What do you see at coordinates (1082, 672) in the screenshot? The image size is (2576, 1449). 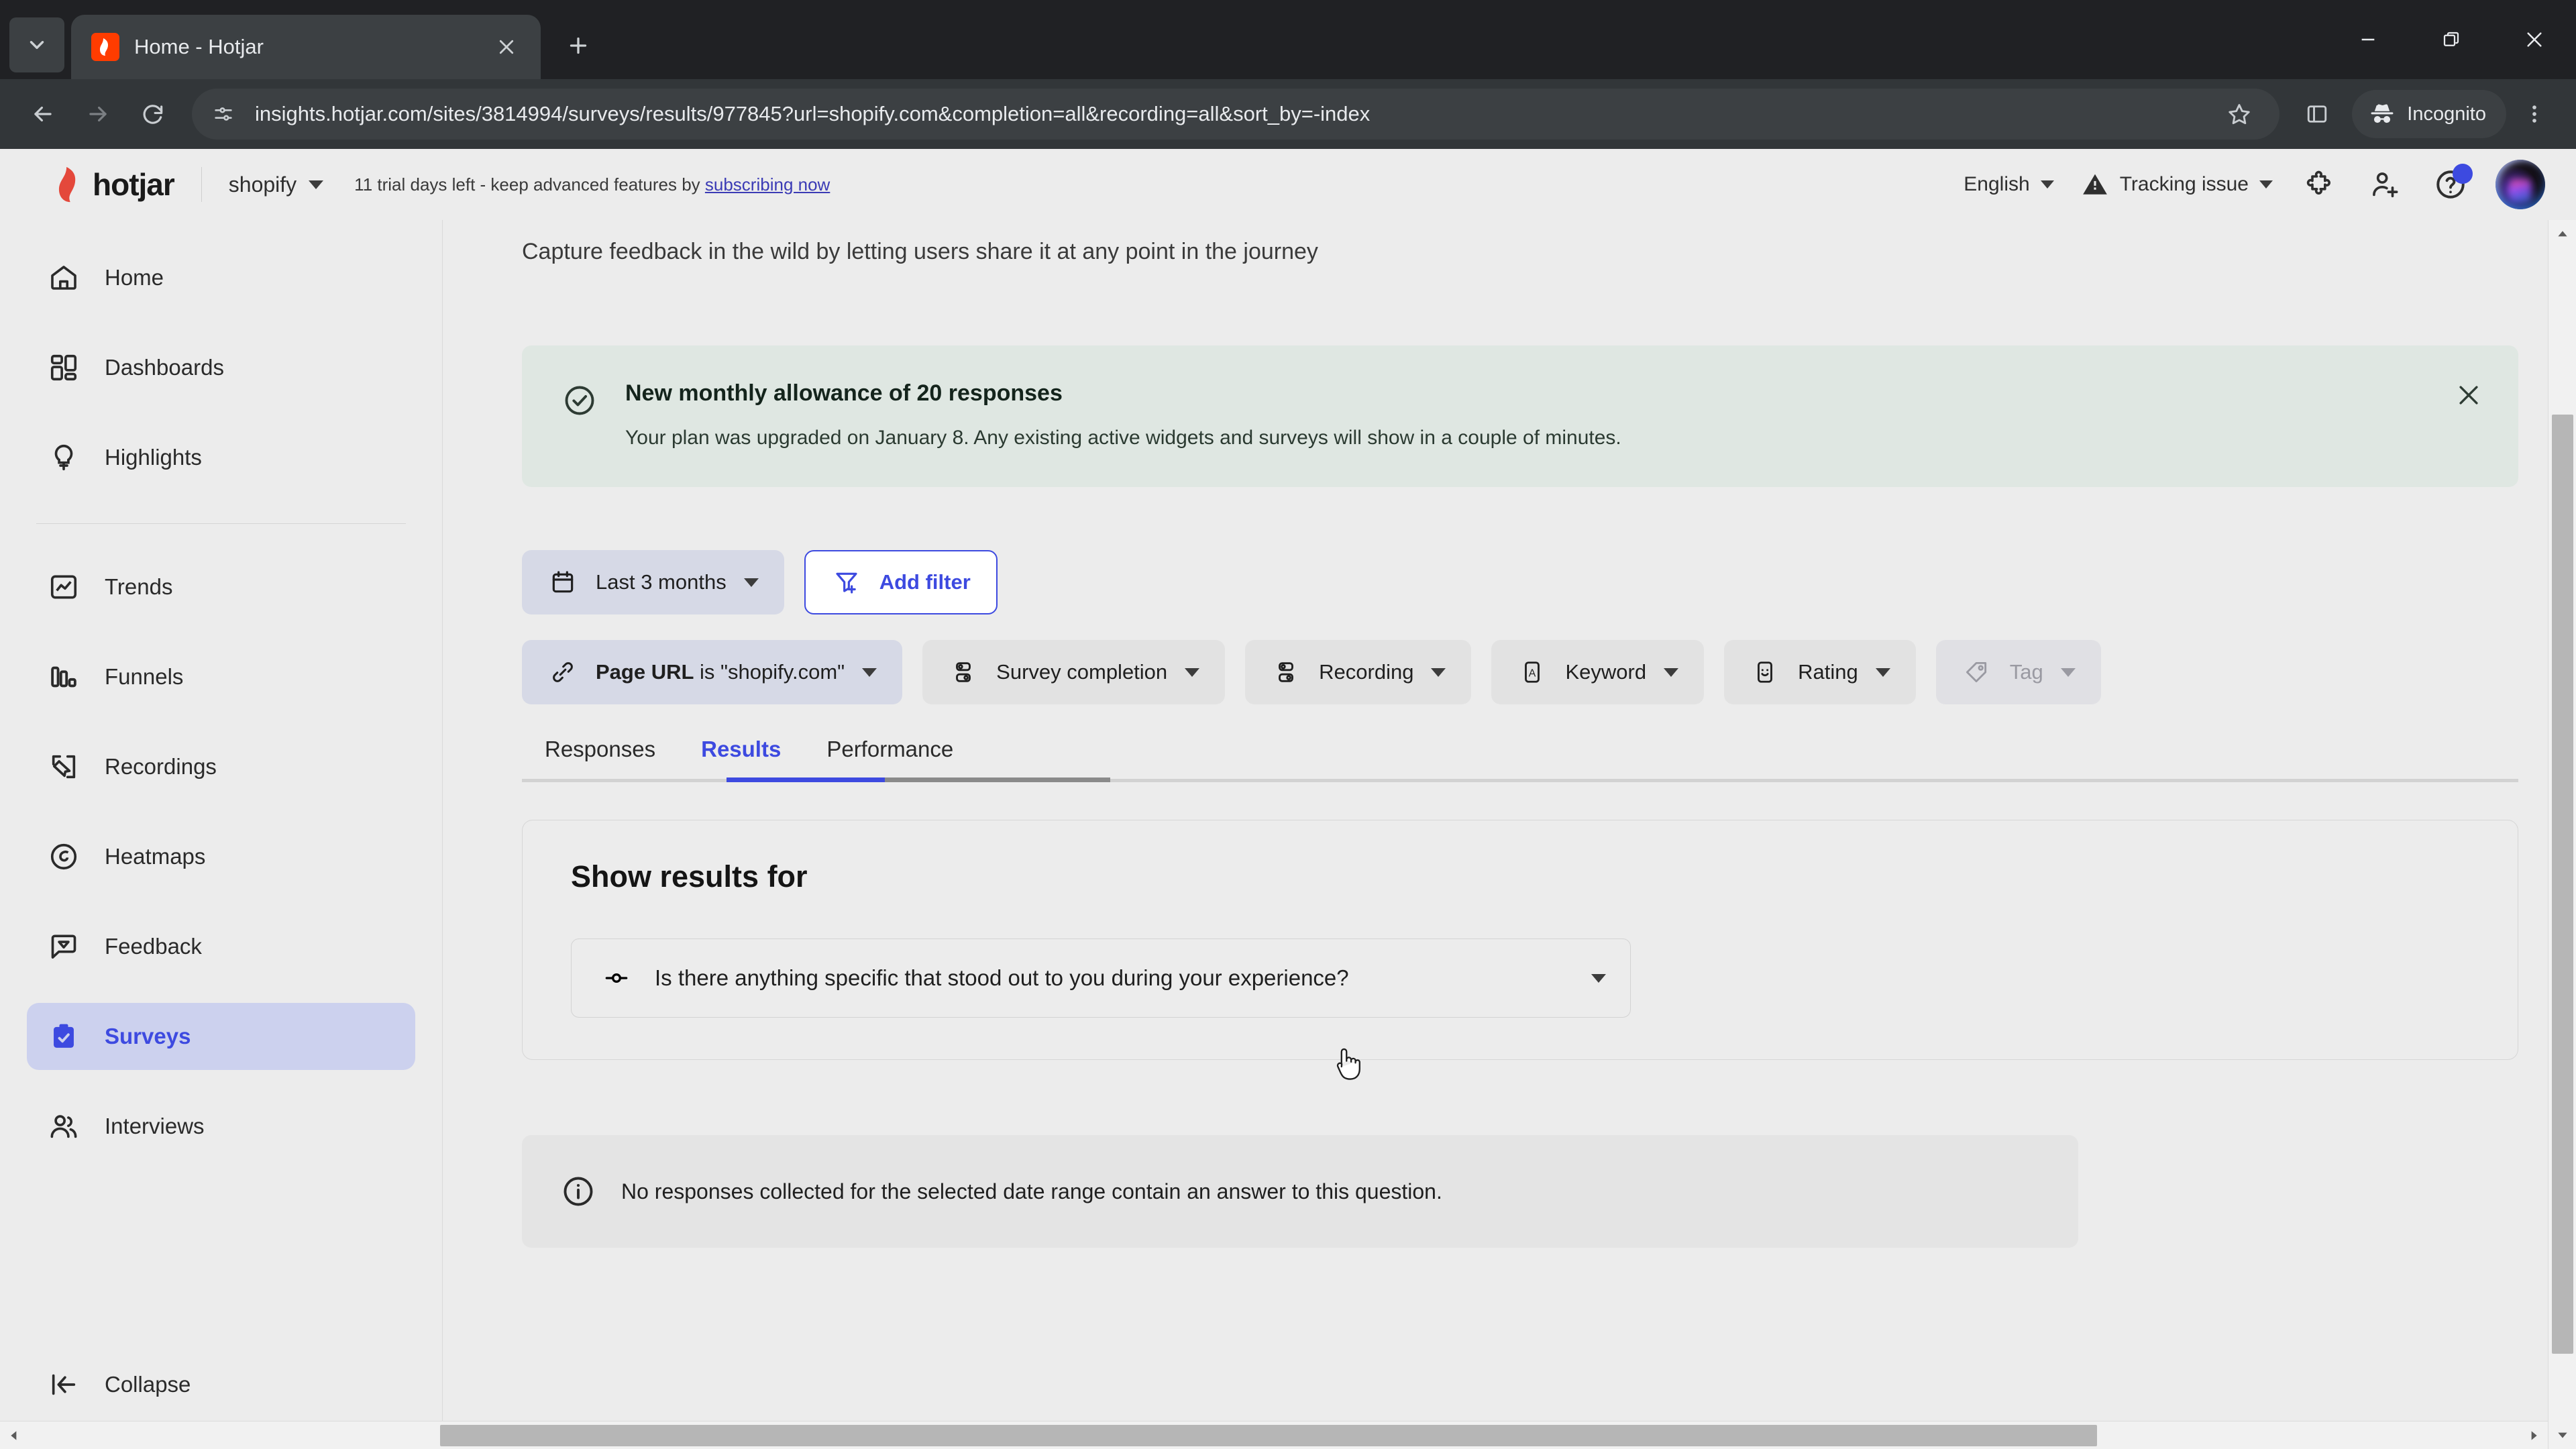 I see `filter-chip-label: Survey completion` at bounding box center [1082, 672].